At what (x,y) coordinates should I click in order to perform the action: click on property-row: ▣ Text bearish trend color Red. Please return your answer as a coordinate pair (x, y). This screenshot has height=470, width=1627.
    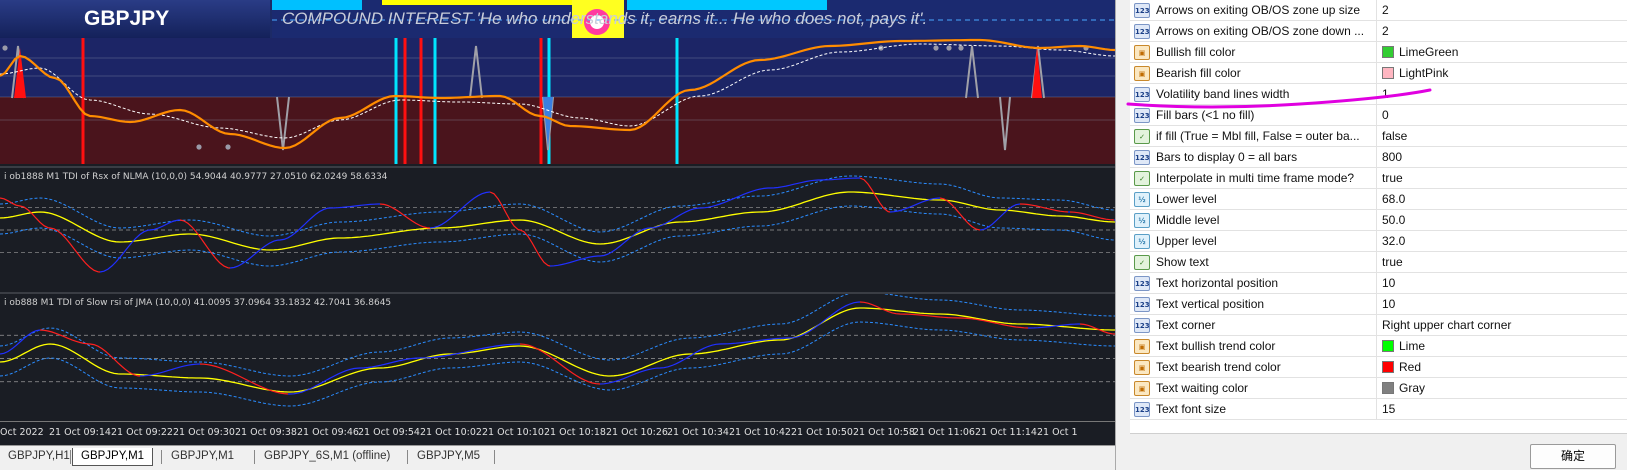
    Looking at the image, I should click on (1378, 367).